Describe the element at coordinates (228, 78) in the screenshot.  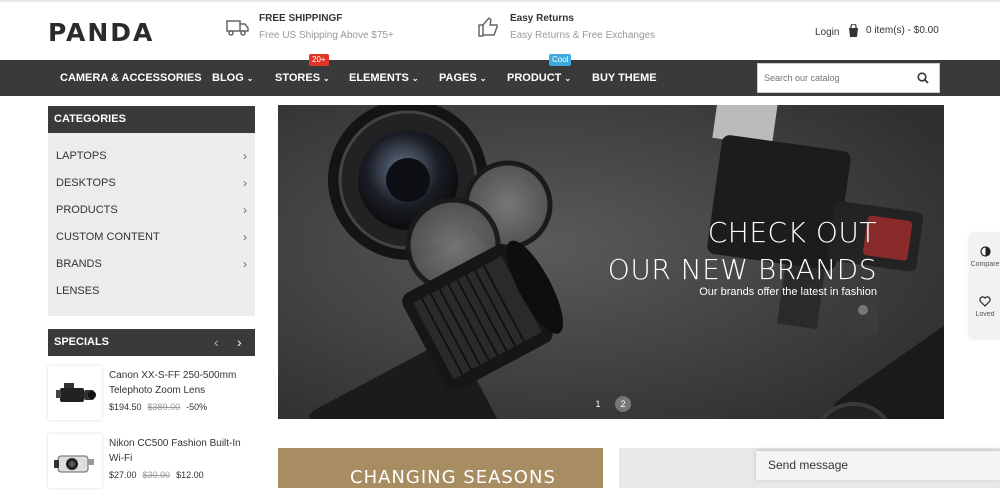
I see `nav-label: BLOG` at that location.